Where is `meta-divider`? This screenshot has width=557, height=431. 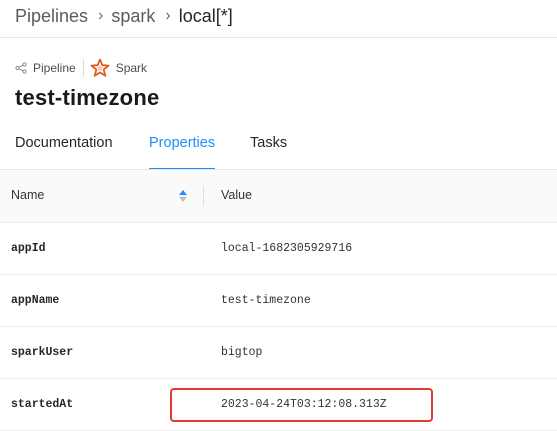
meta-divider is located at coordinates (83, 68).